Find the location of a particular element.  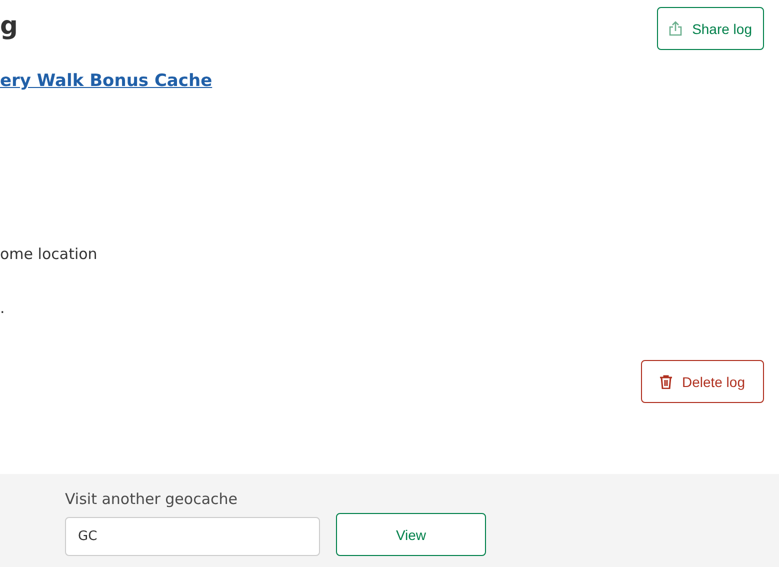

view-button: View is located at coordinates (411, 534).